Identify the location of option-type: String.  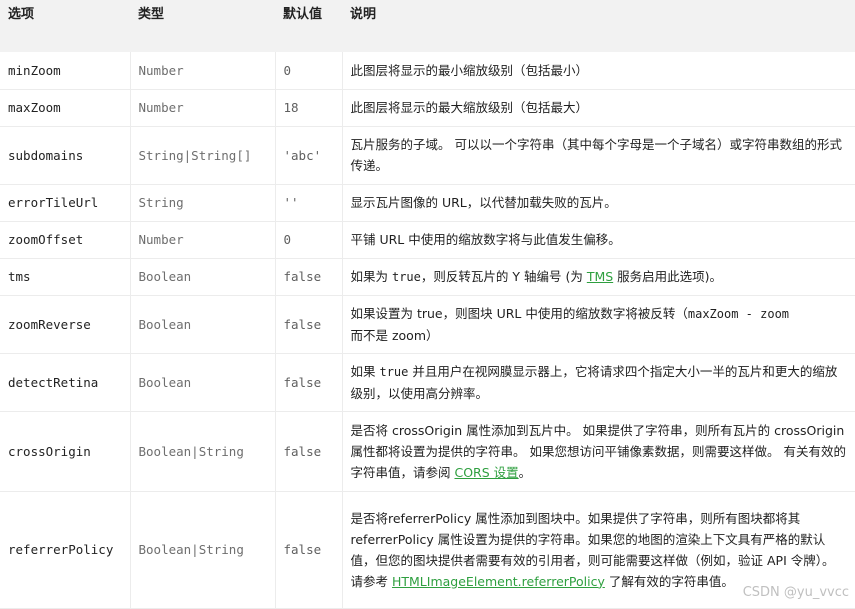
(203, 202).